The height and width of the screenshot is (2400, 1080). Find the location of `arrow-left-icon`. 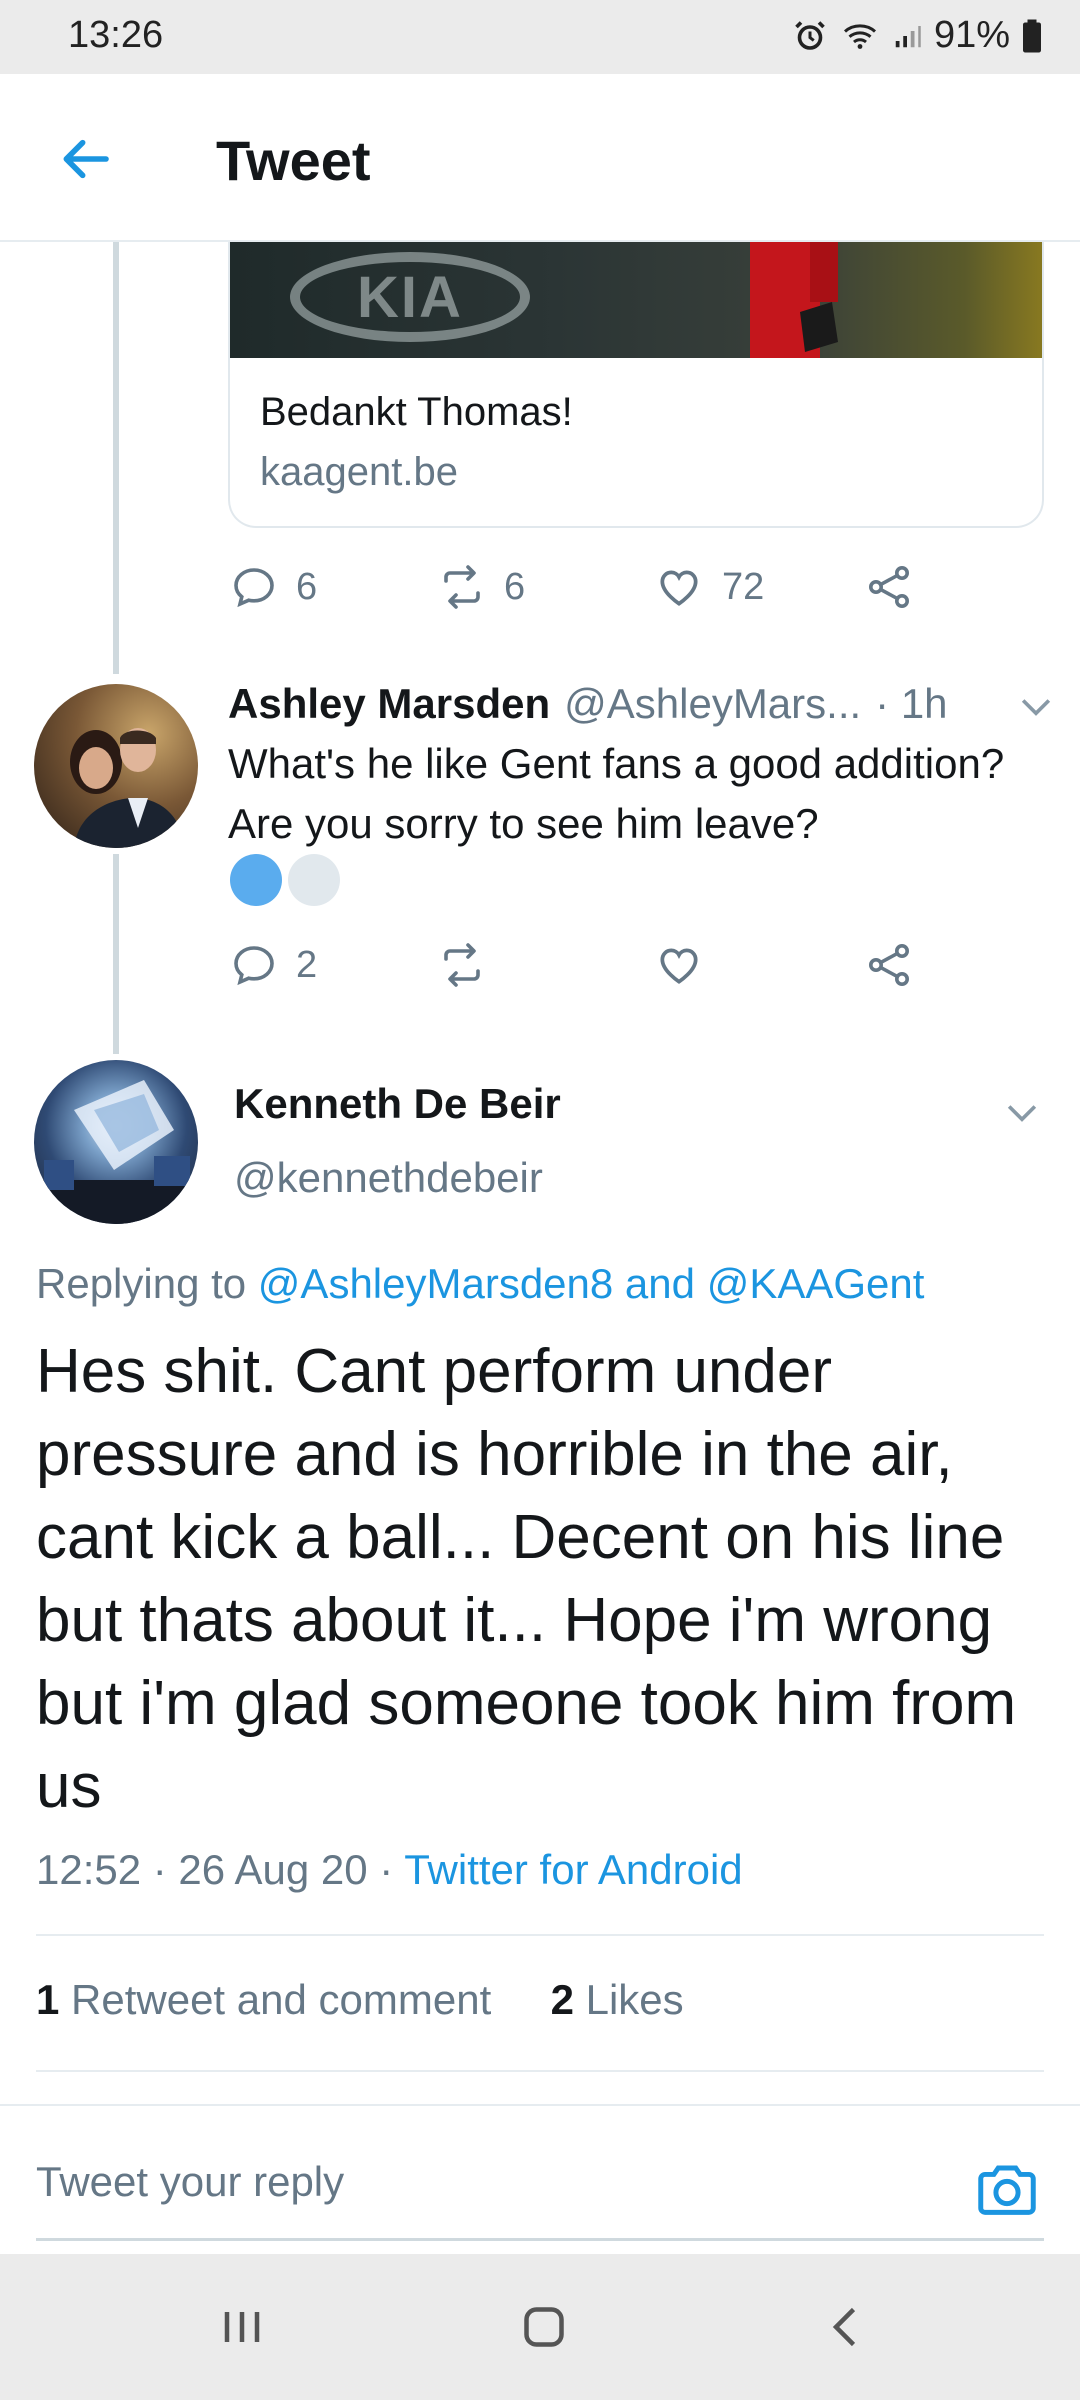

arrow-left-icon is located at coordinates (86, 159).